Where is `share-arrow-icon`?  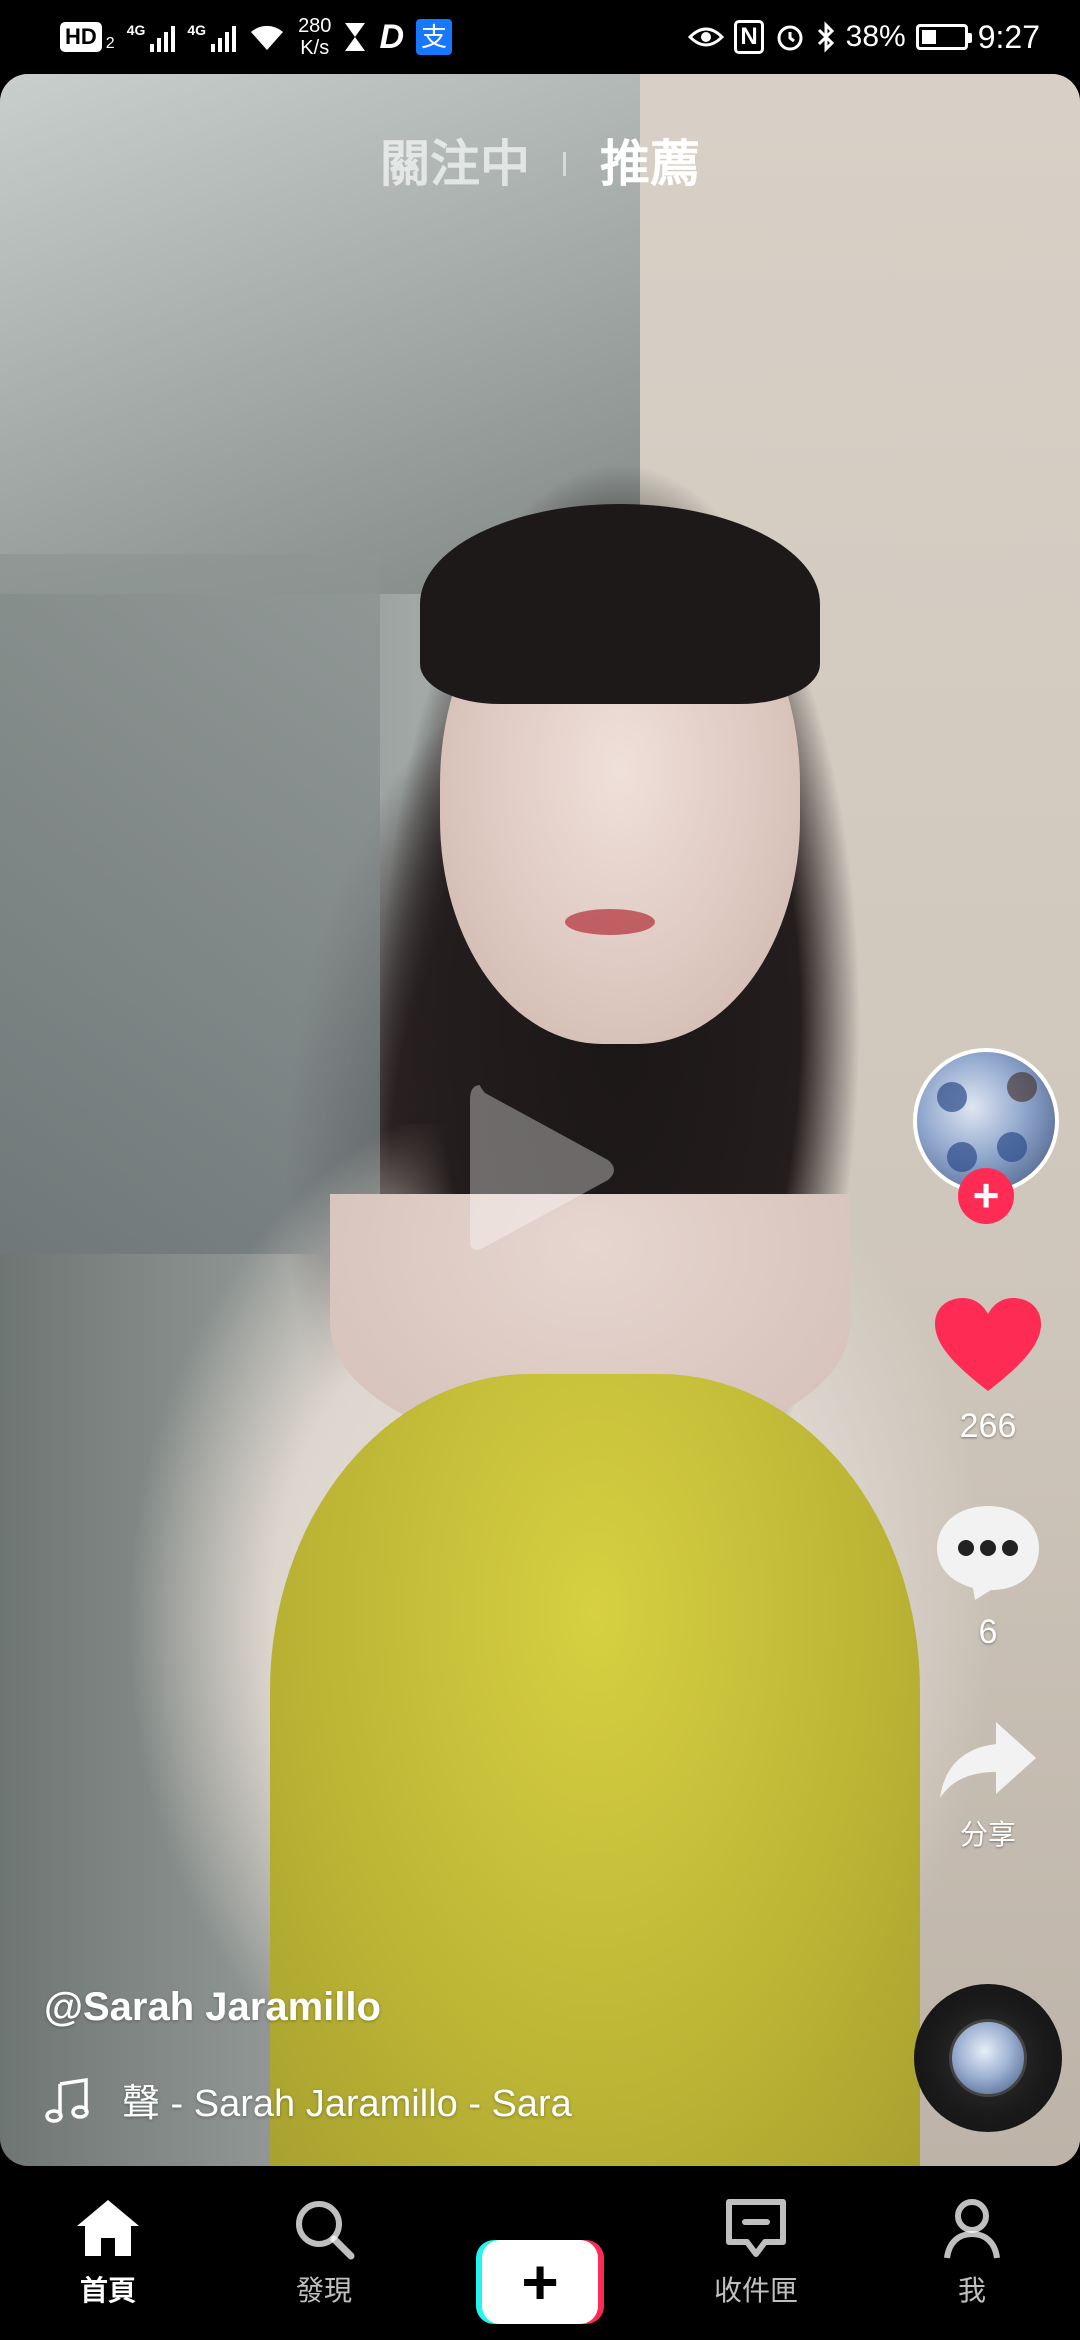 share-arrow-icon is located at coordinates (988, 1760).